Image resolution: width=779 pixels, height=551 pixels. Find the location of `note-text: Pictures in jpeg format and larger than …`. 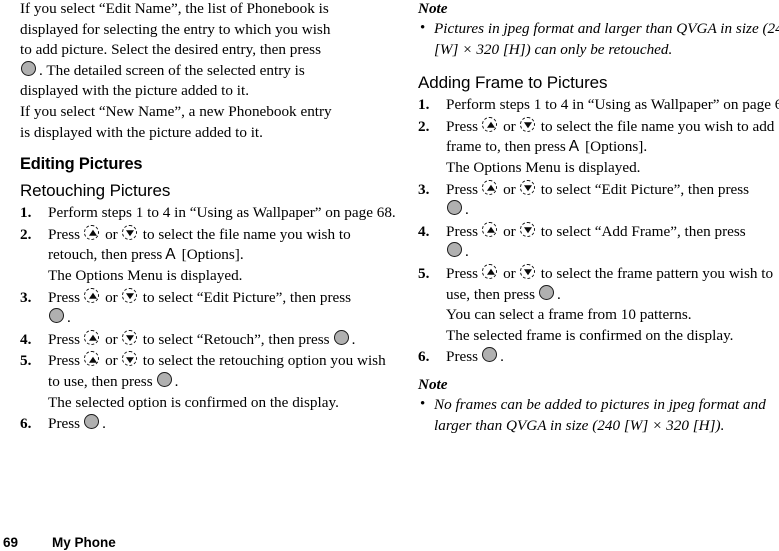

note-text: Pictures in jpeg format and larger than … is located at coordinates (606, 39).